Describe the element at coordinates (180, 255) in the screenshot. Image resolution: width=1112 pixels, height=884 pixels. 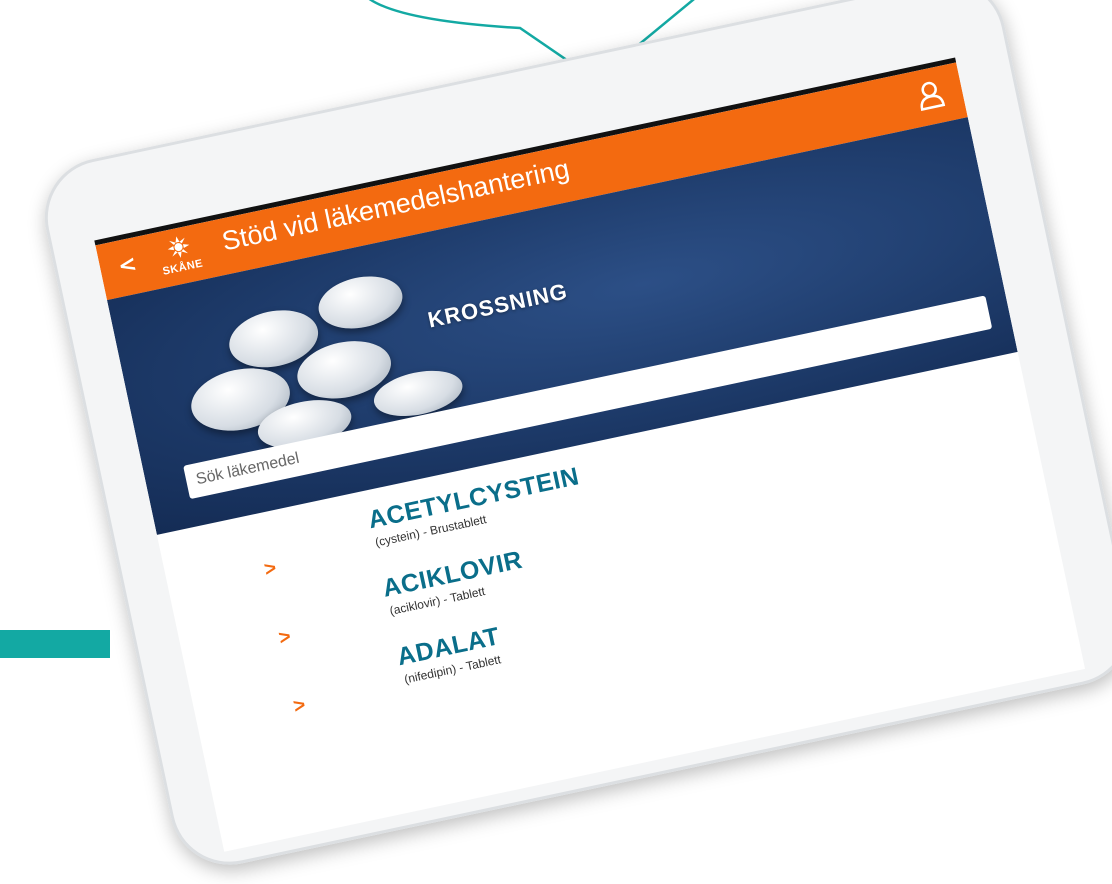
I see `skane-logo: SKÅNE` at that location.